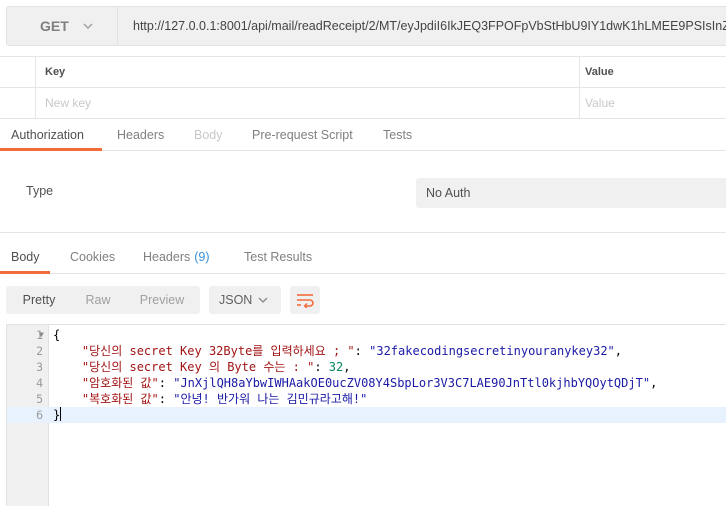  I want to click on new-value-input: Value, so click(653, 103).